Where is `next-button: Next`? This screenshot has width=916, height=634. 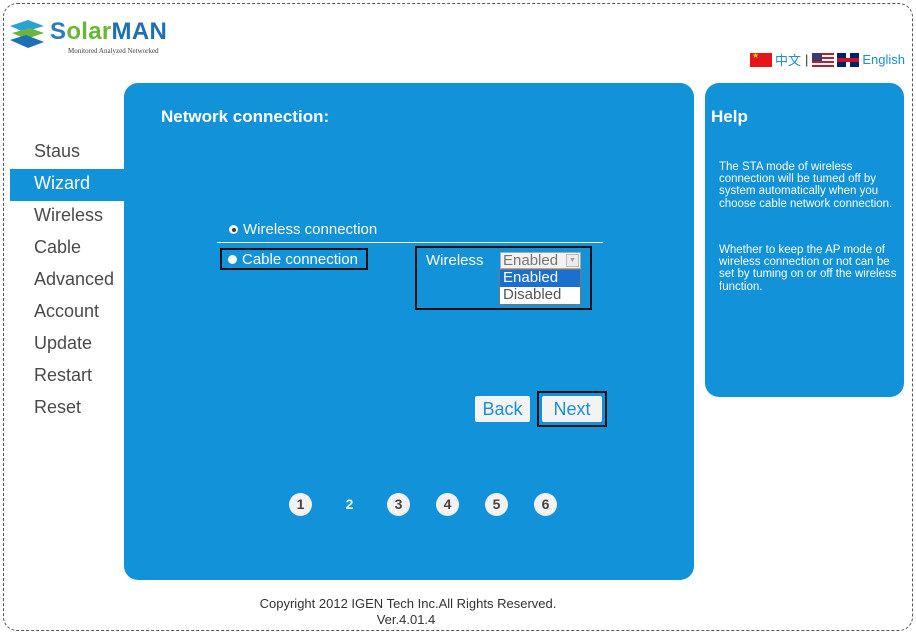 next-button: Next is located at coordinates (572, 409).